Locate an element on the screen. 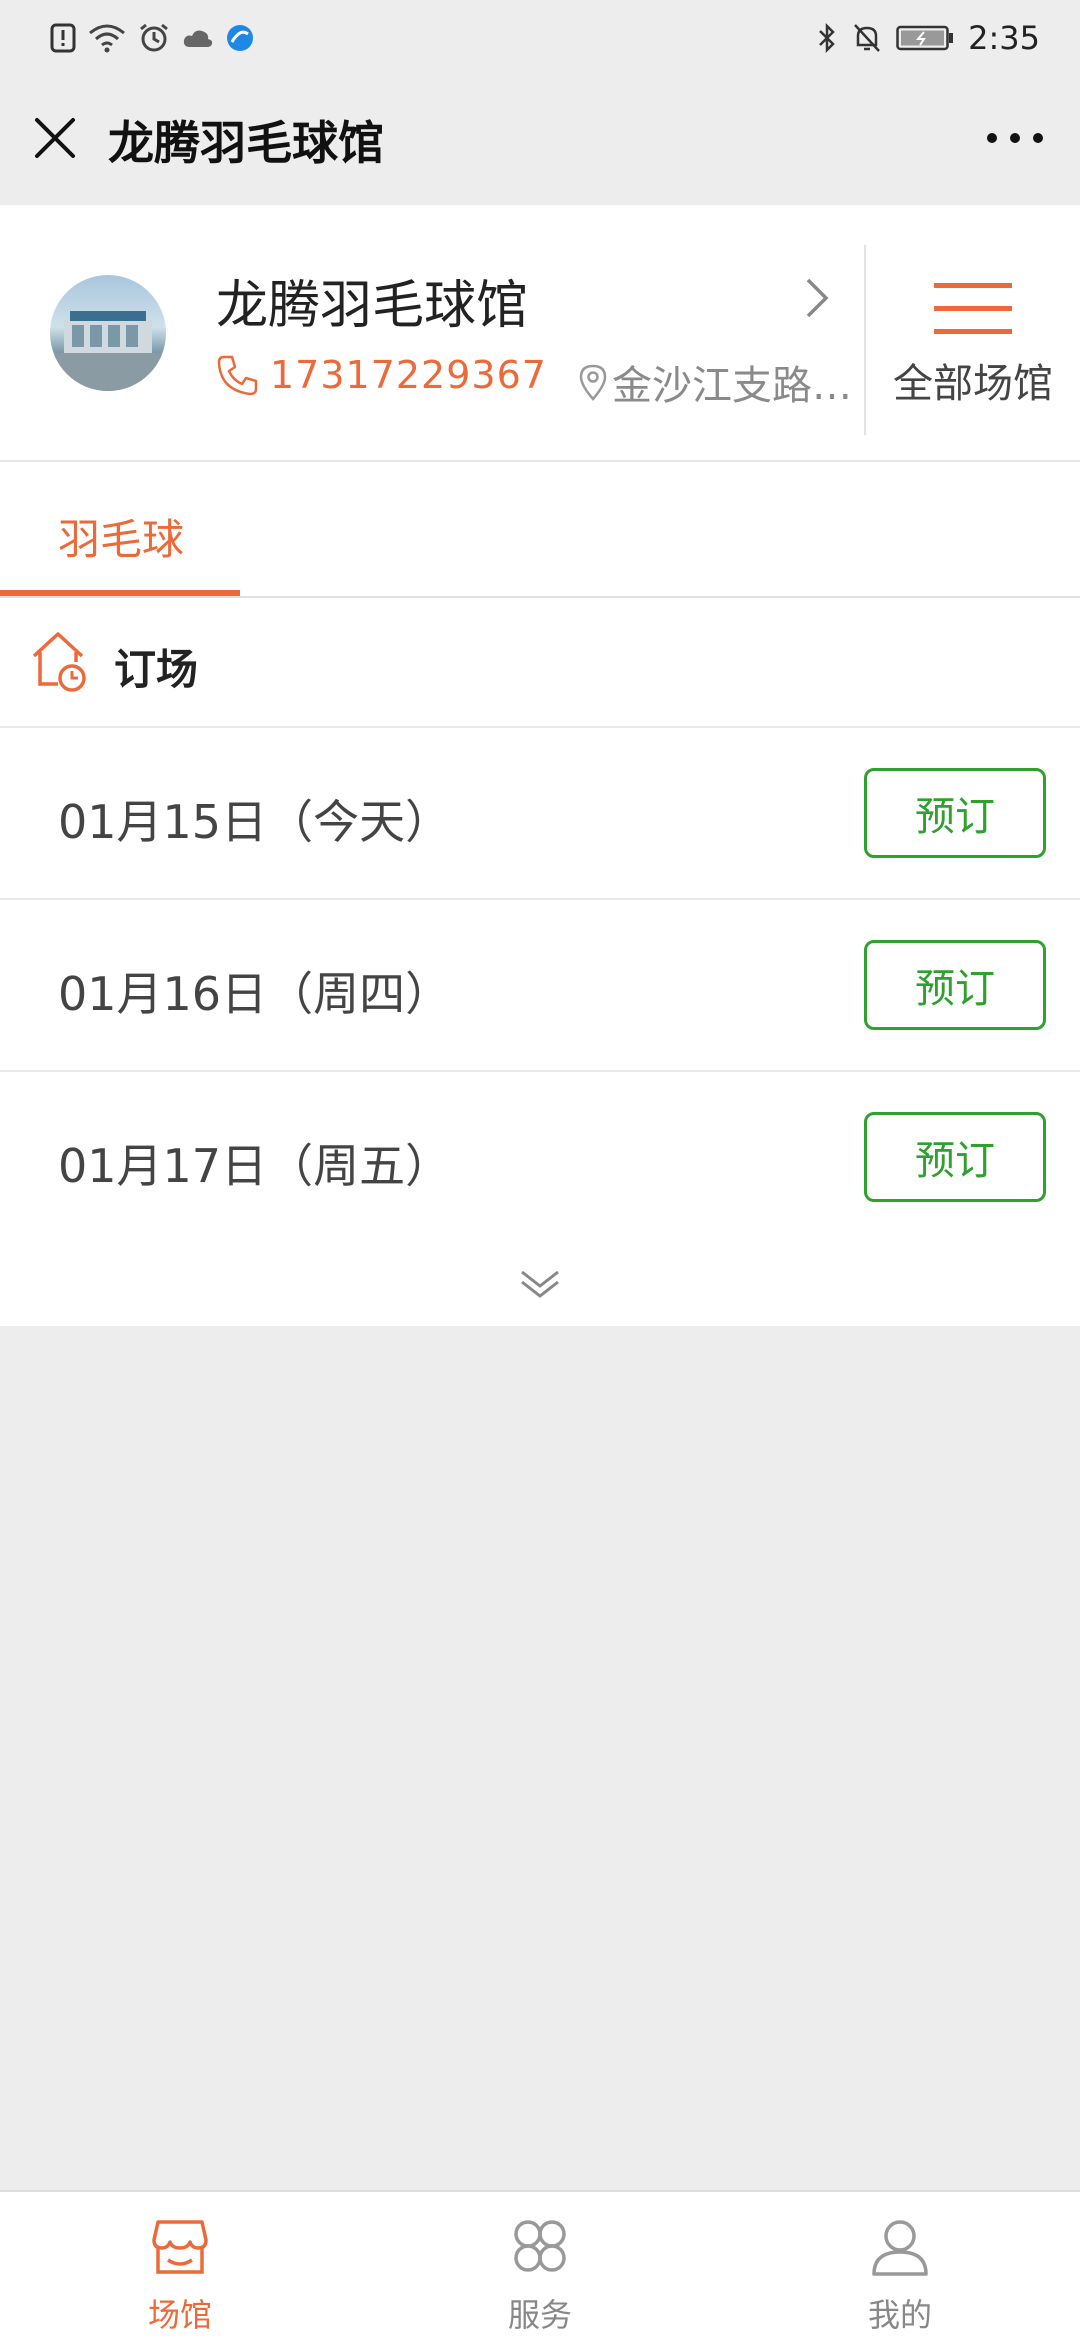 The image size is (1080, 2342). tab-label: 我的 is located at coordinates (899, 2315).